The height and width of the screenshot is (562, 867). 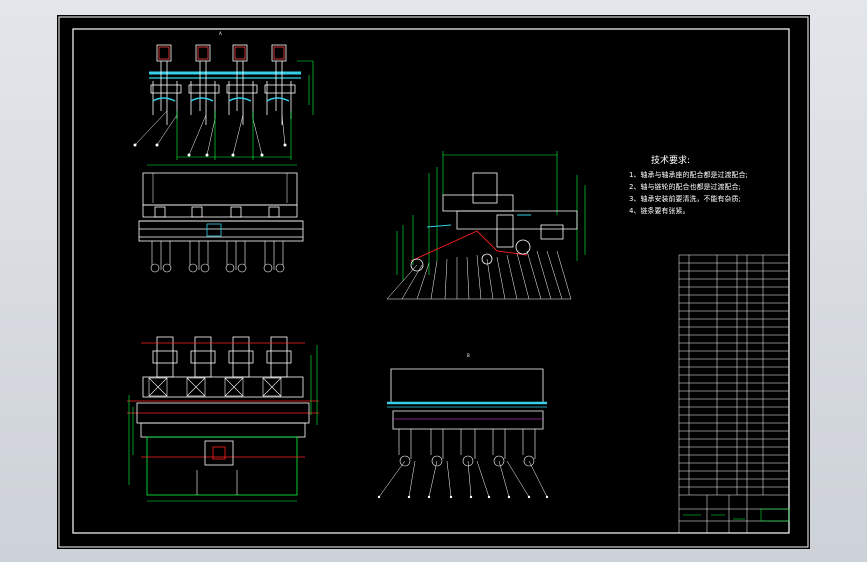 What do you see at coordinates (671, 161) in the screenshot?
I see `tech-requirements-title: 技术要求:` at bounding box center [671, 161].